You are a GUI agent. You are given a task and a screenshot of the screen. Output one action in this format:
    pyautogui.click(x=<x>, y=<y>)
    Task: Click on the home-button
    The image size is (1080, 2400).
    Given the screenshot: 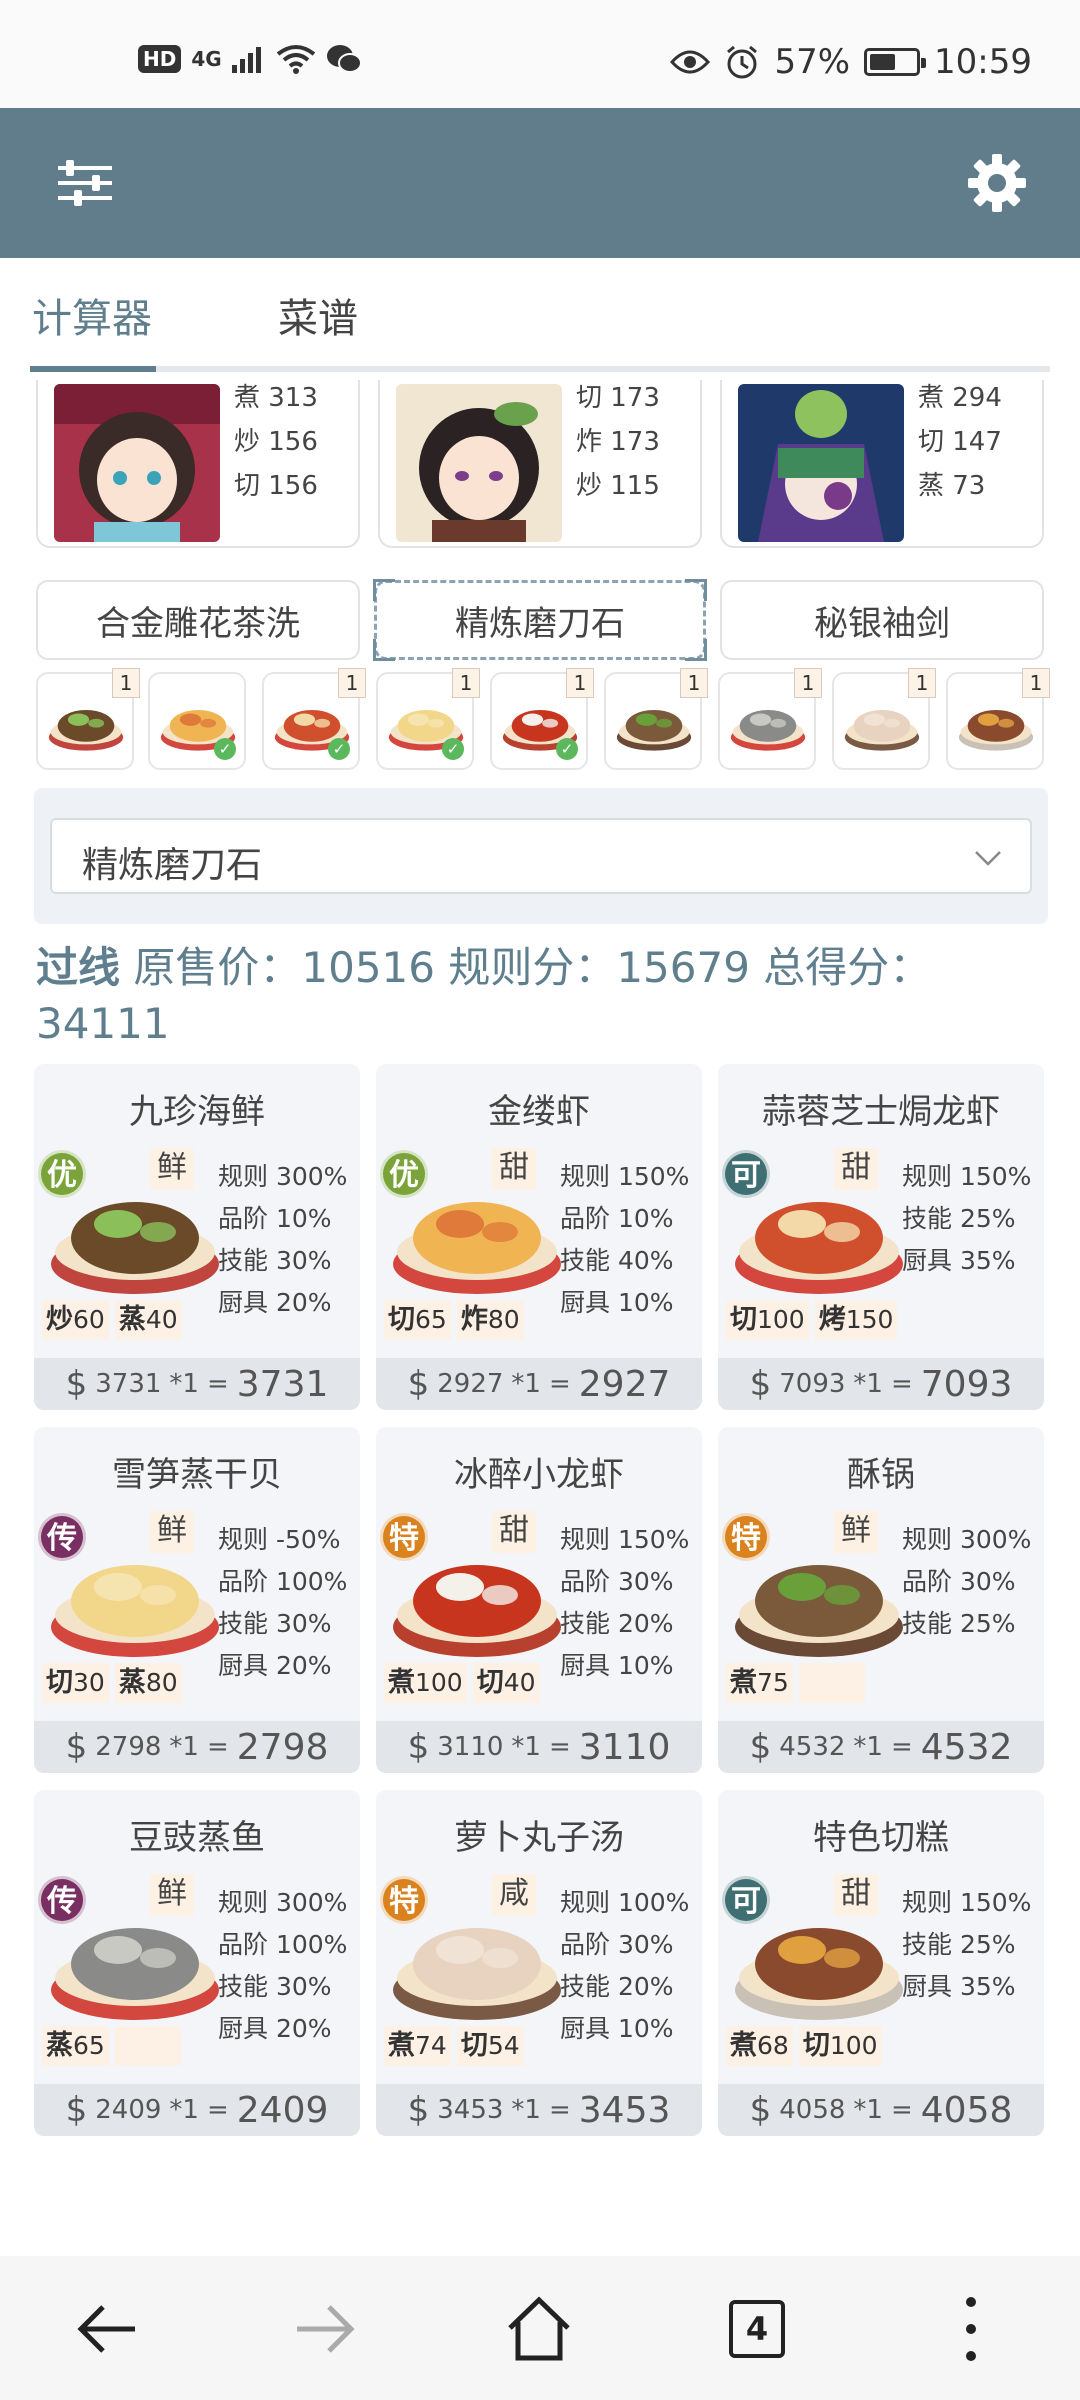 What is the action you would take?
    pyautogui.click(x=539, y=2329)
    